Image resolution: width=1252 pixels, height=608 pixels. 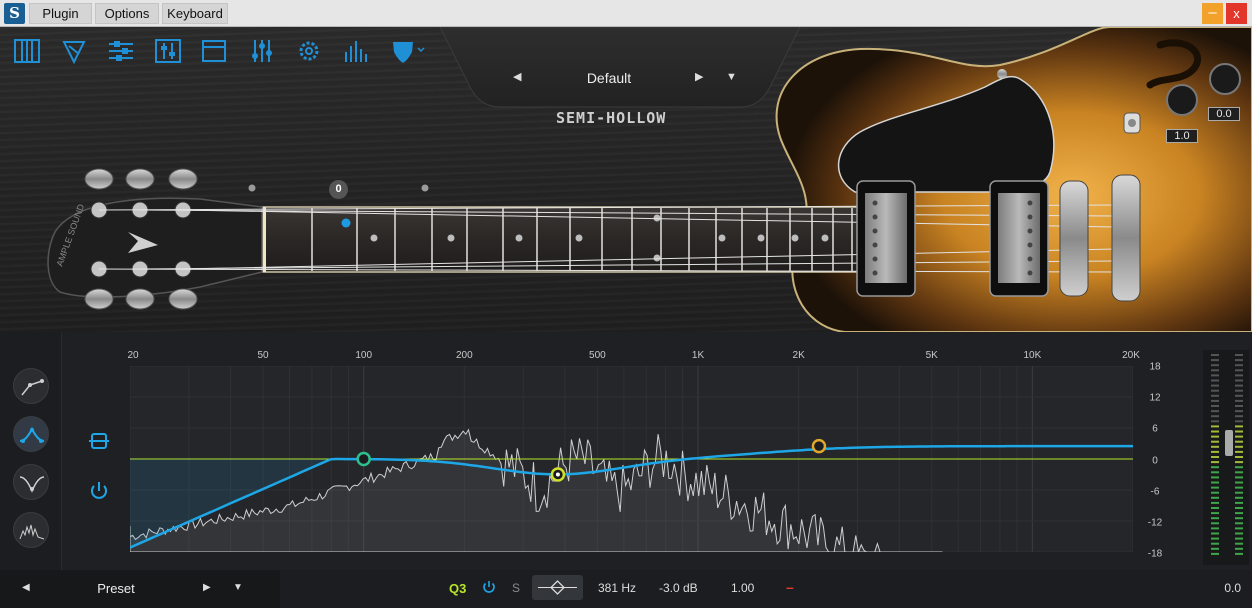 I want to click on eq-power-icon, so click(x=99, y=491).